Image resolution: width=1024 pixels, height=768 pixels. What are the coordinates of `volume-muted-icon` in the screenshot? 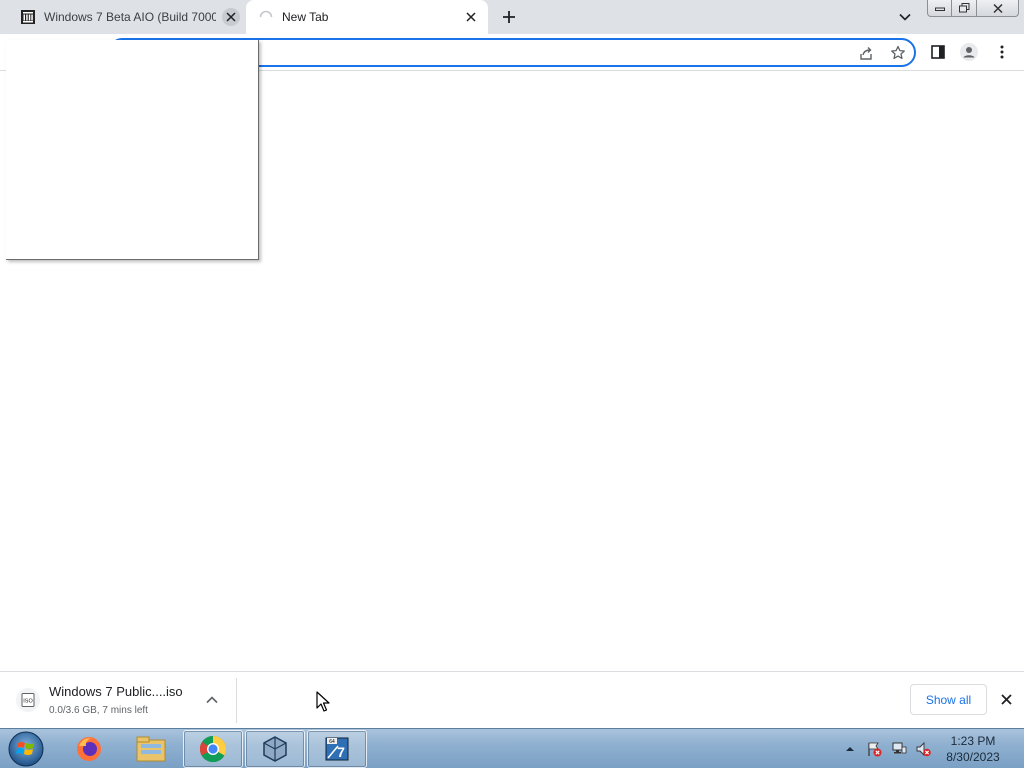 It's located at (923, 749).